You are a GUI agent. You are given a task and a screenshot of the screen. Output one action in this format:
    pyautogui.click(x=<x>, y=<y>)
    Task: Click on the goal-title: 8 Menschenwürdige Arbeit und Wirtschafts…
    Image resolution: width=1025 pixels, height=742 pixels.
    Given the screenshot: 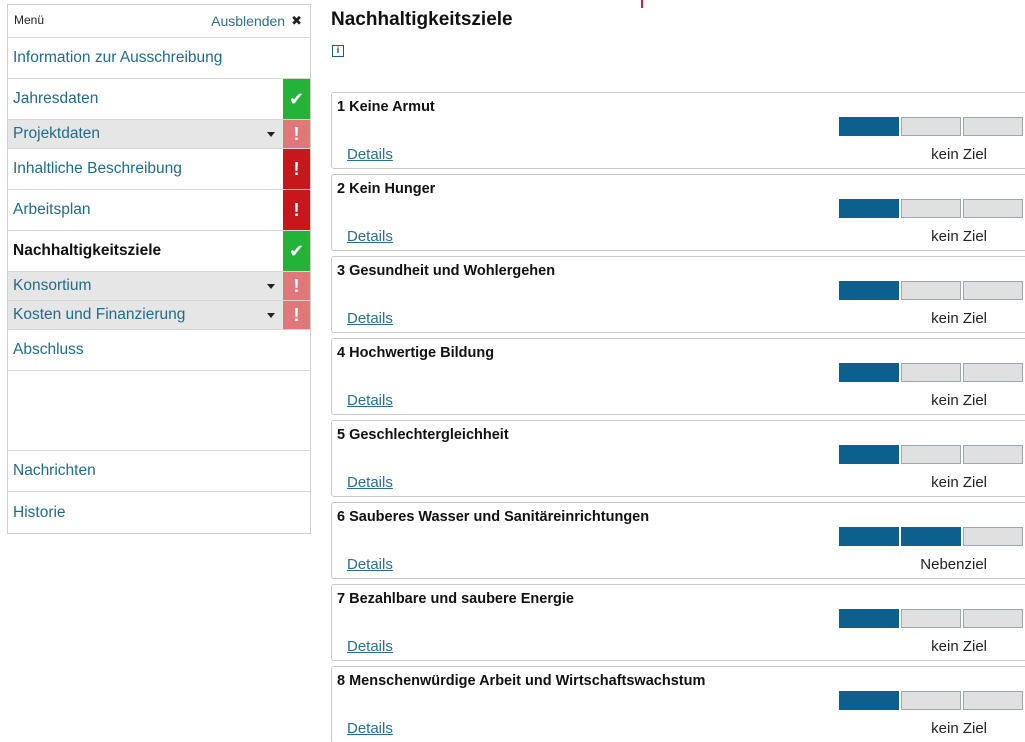 What is the action you would take?
    pyautogui.click(x=521, y=681)
    